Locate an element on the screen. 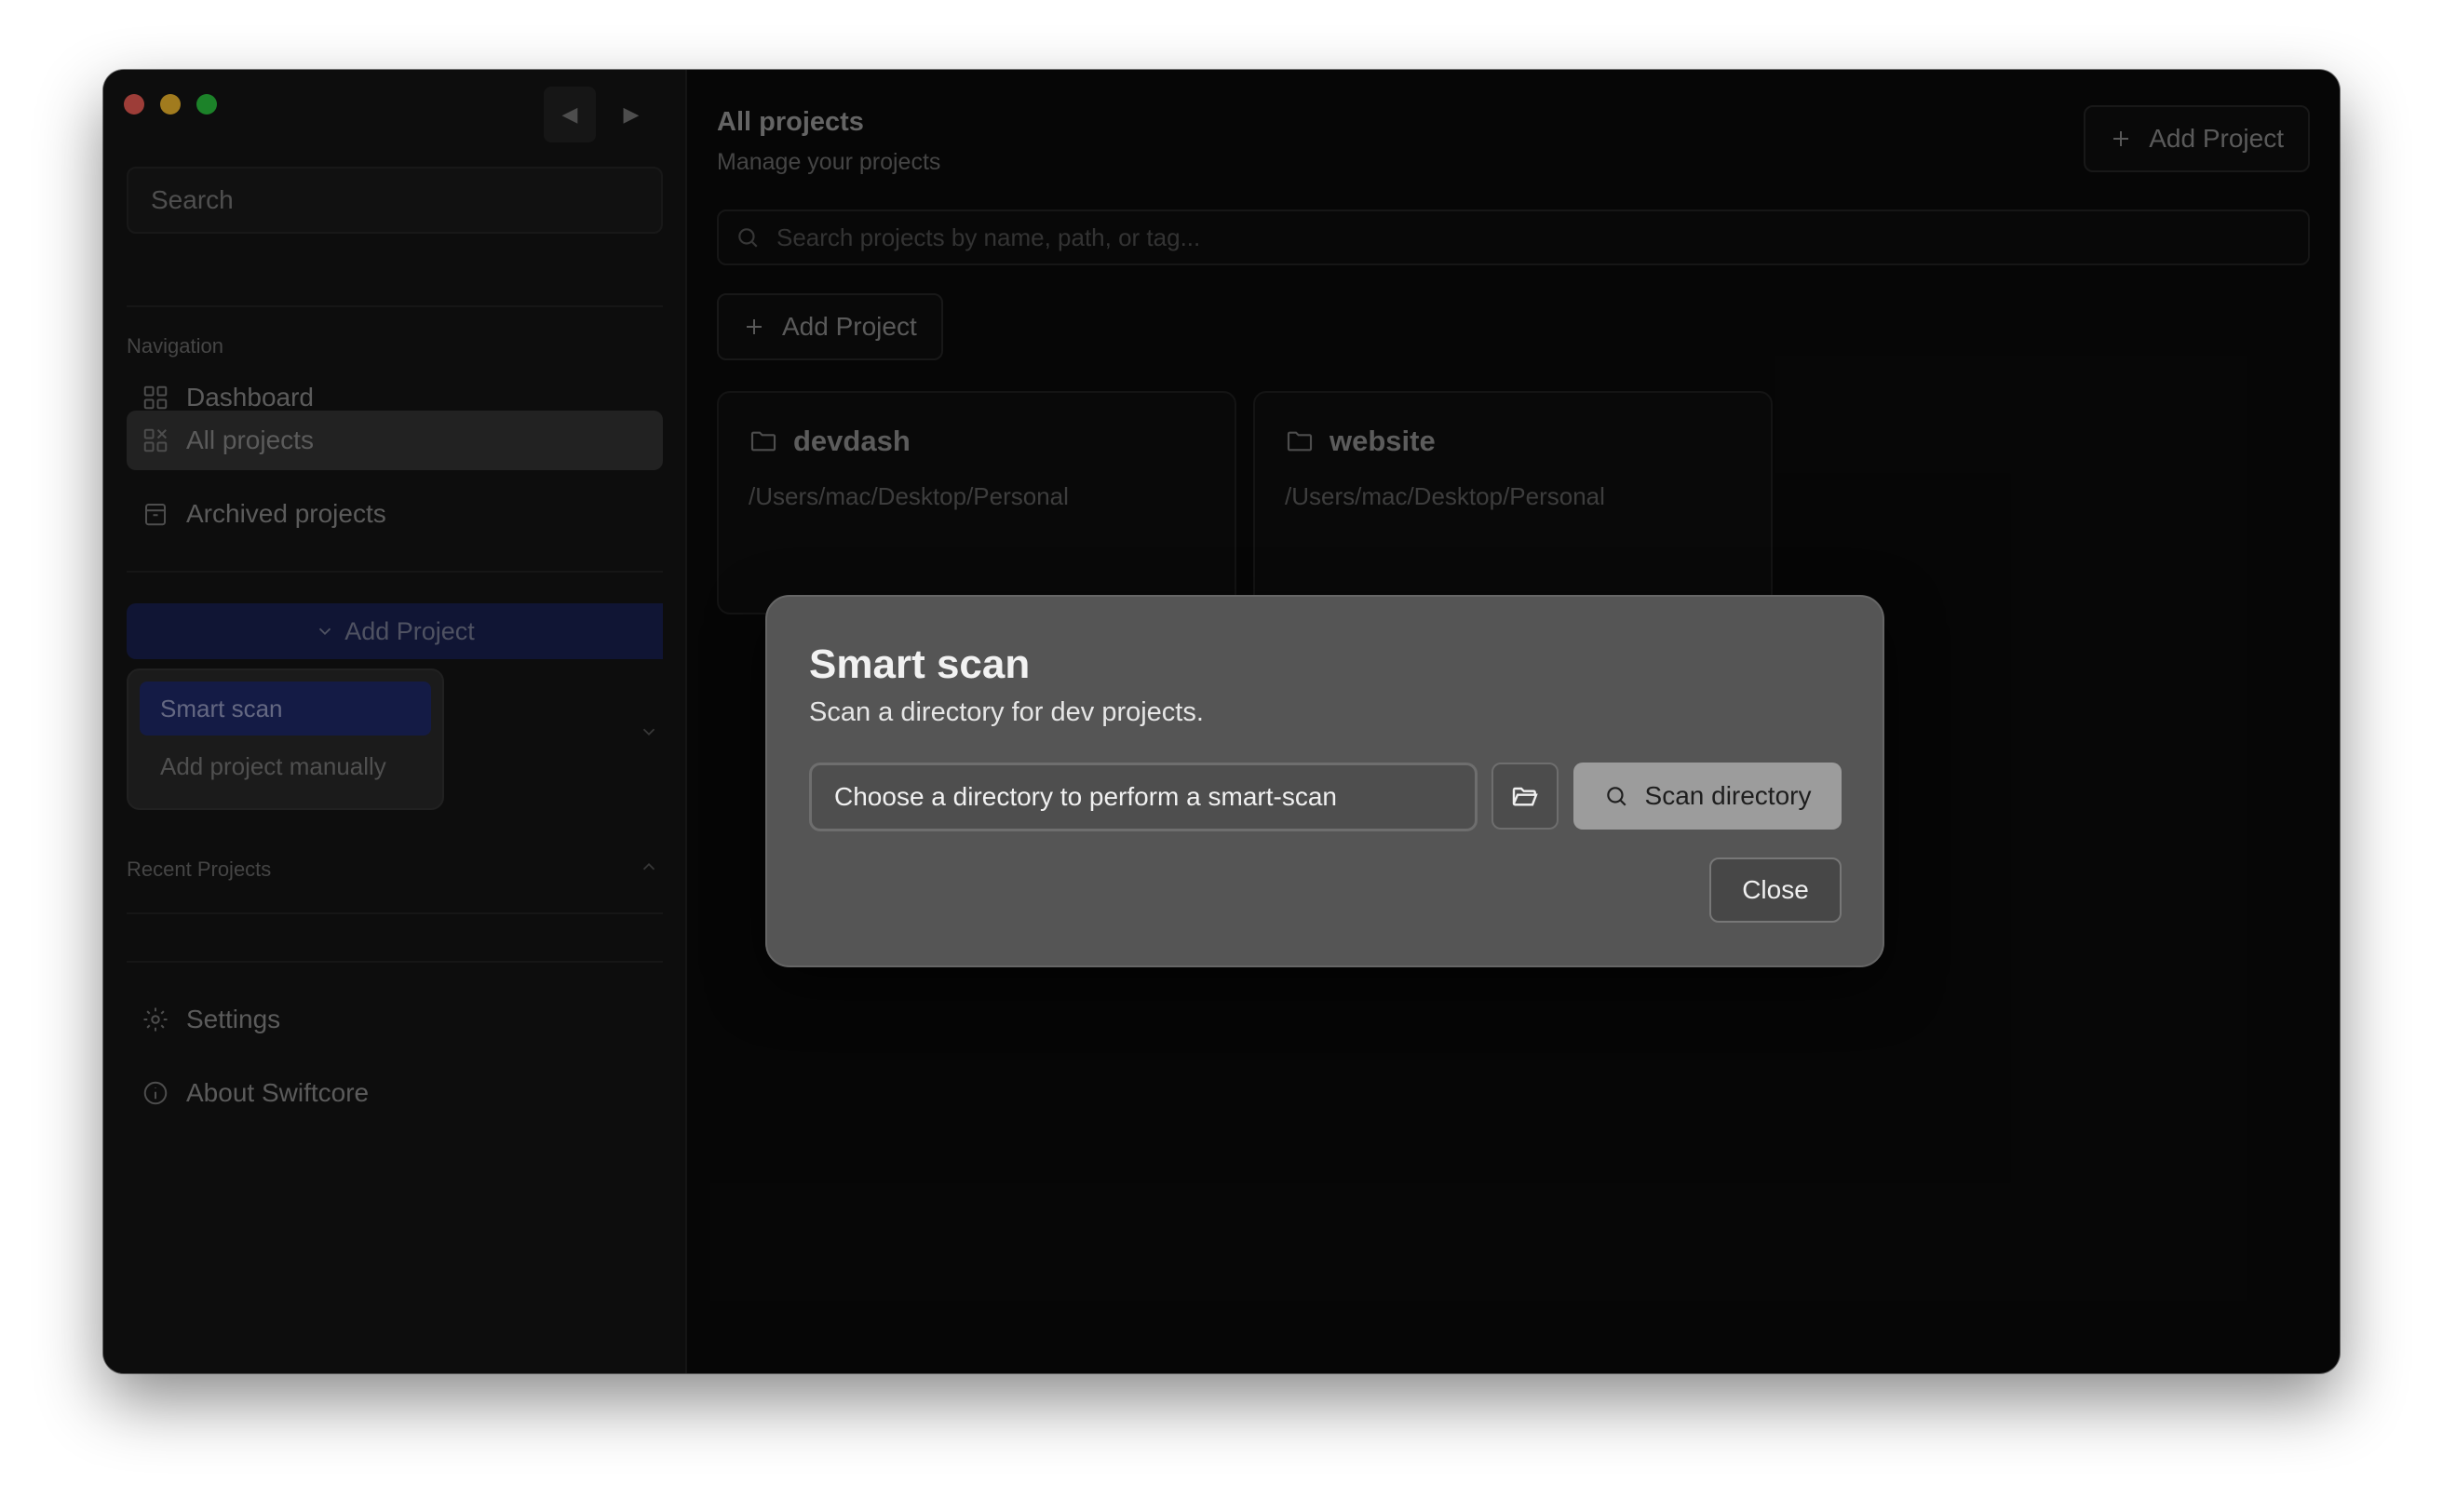 This screenshot has width=2443, height=1512. browse-folder-button is located at coordinates (1525, 797).